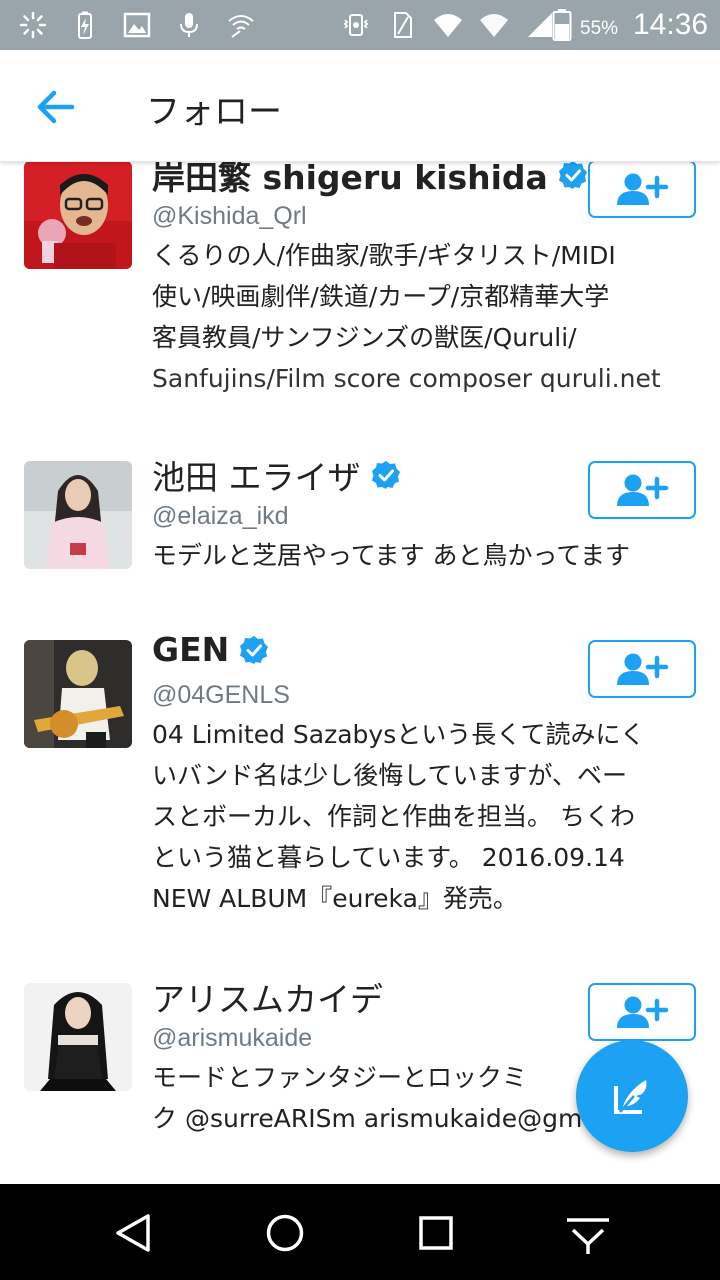  What do you see at coordinates (214, 112) in the screenshot?
I see `page-title: フォロー` at bounding box center [214, 112].